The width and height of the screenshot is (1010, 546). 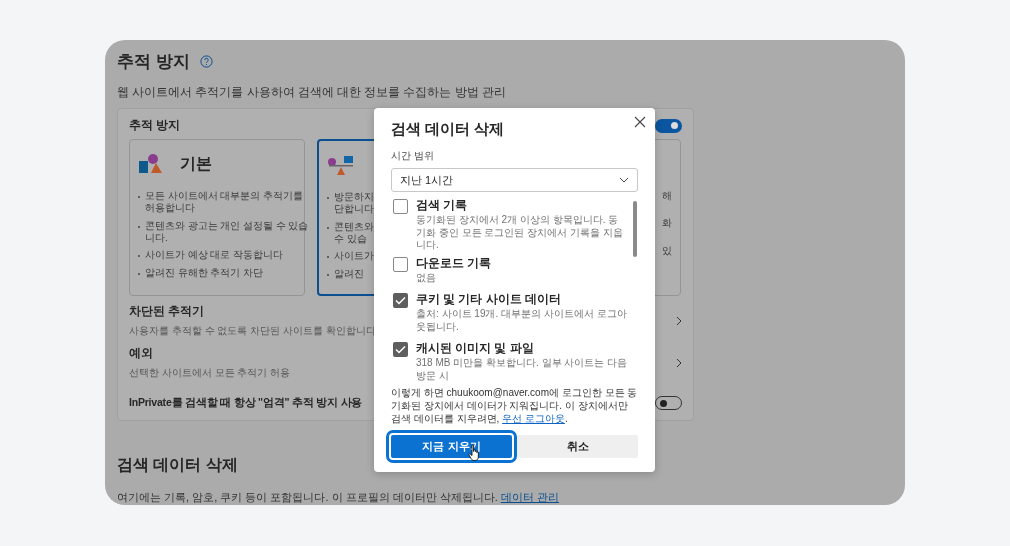 I want to click on option-bullet: 있, so click(x=667, y=251).